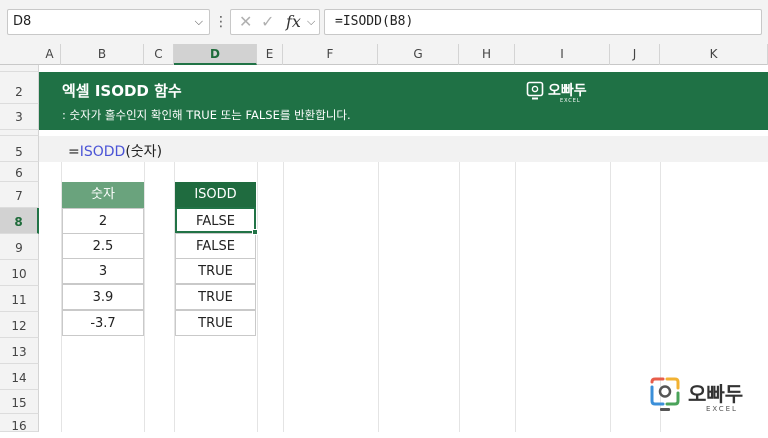 The width and height of the screenshot is (768, 438). Describe the element at coordinates (122, 91) in the screenshot. I see `page-title: 엑셀 ISODD 함수` at that location.